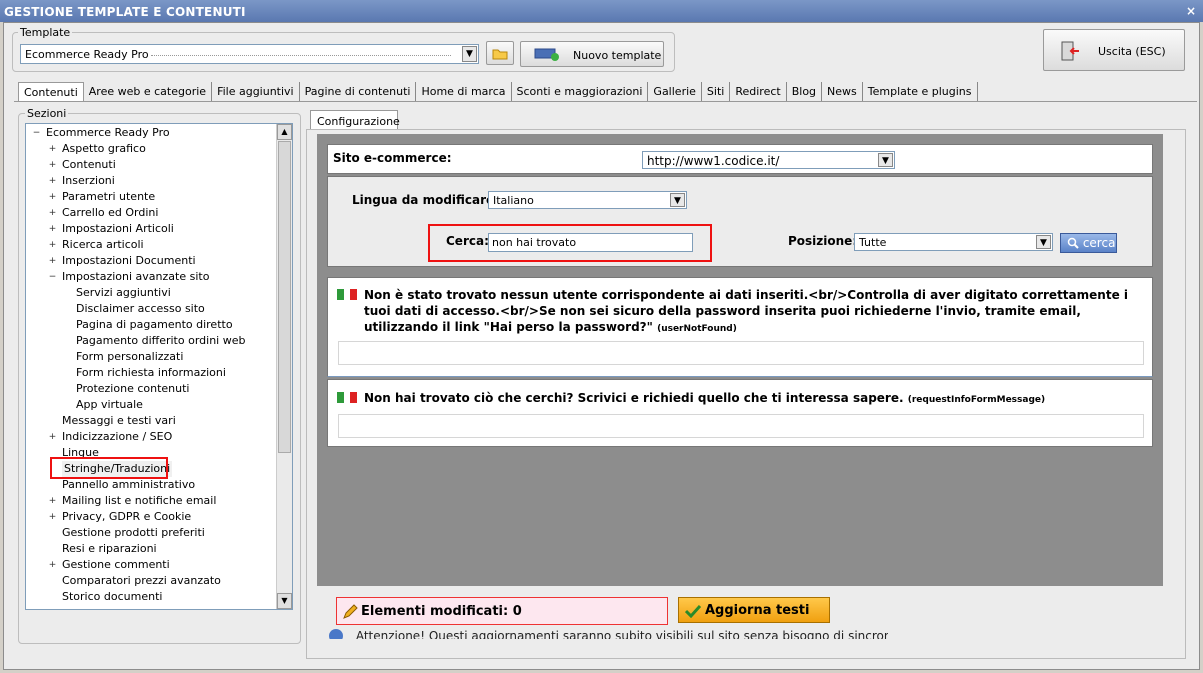  What do you see at coordinates (920, 92) in the screenshot?
I see `tab-template-e-plugins: Template e plugins` at bounding box center [920, 92].